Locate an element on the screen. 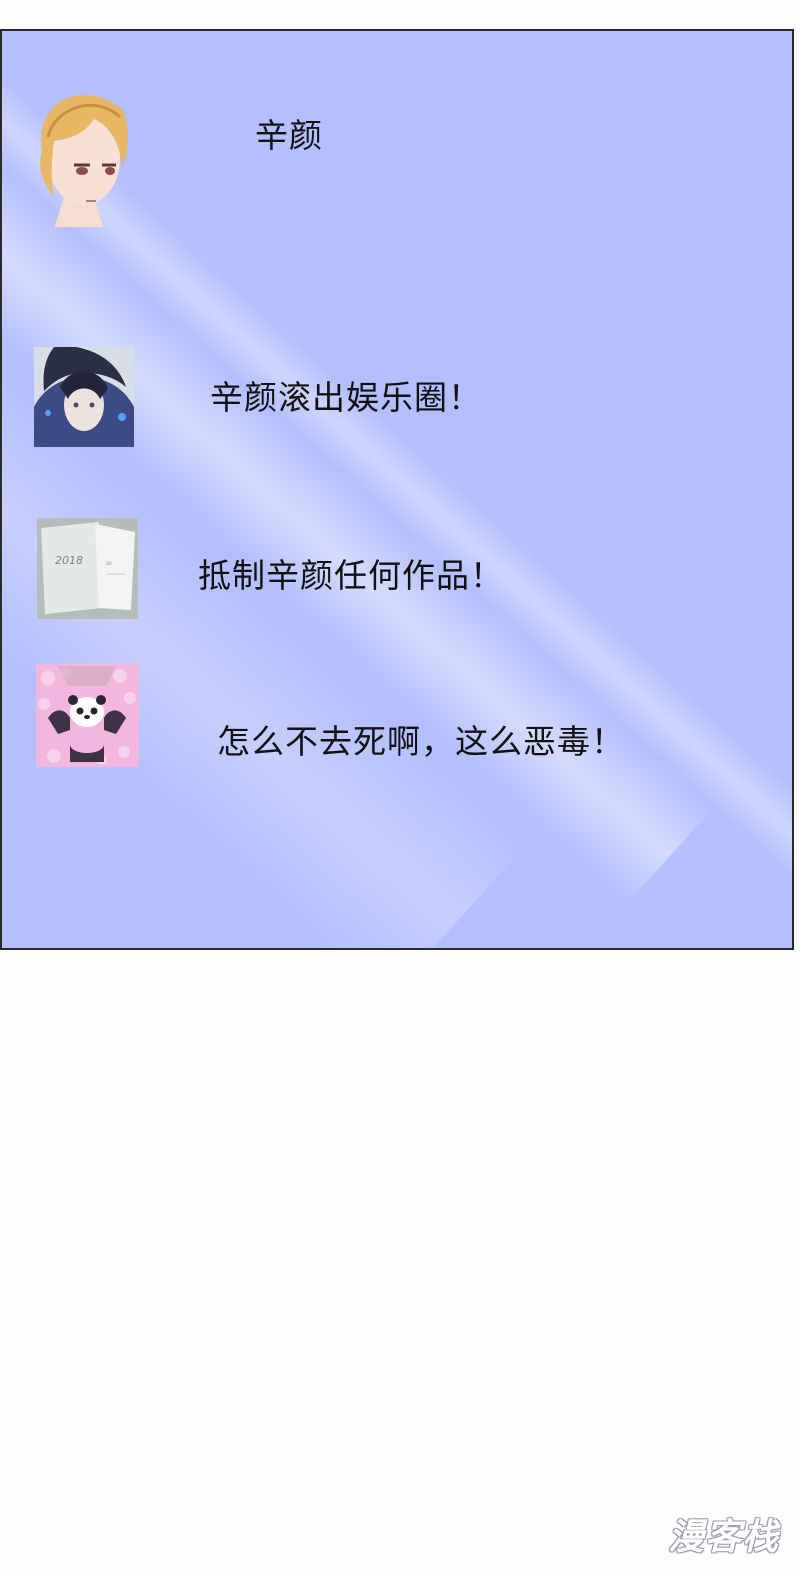 This screenshot has height=1576, width=800. blonde-character-avatar-icon is located at coordinates (79, 153).